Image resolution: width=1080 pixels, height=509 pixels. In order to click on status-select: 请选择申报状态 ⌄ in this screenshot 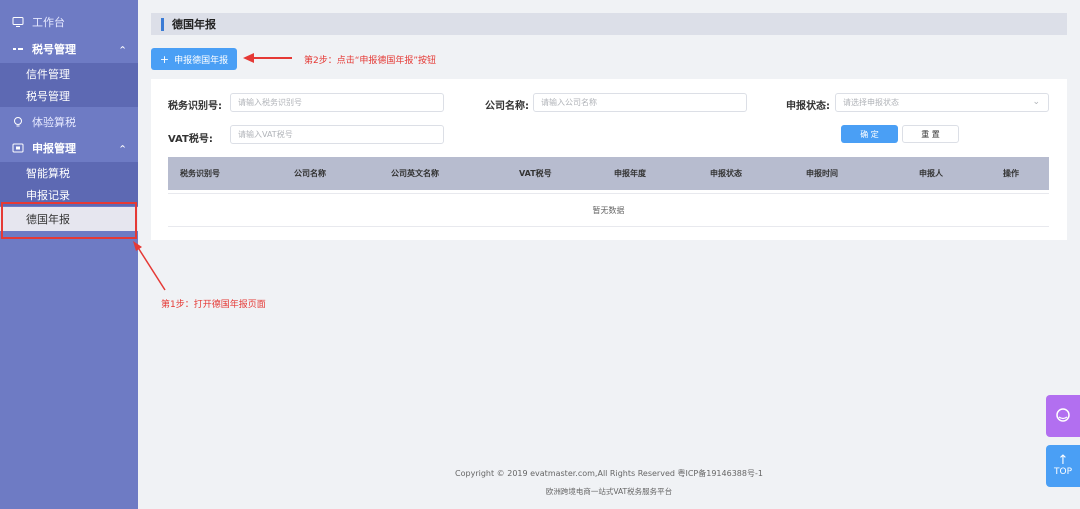, I will do `click(942, 102)`.